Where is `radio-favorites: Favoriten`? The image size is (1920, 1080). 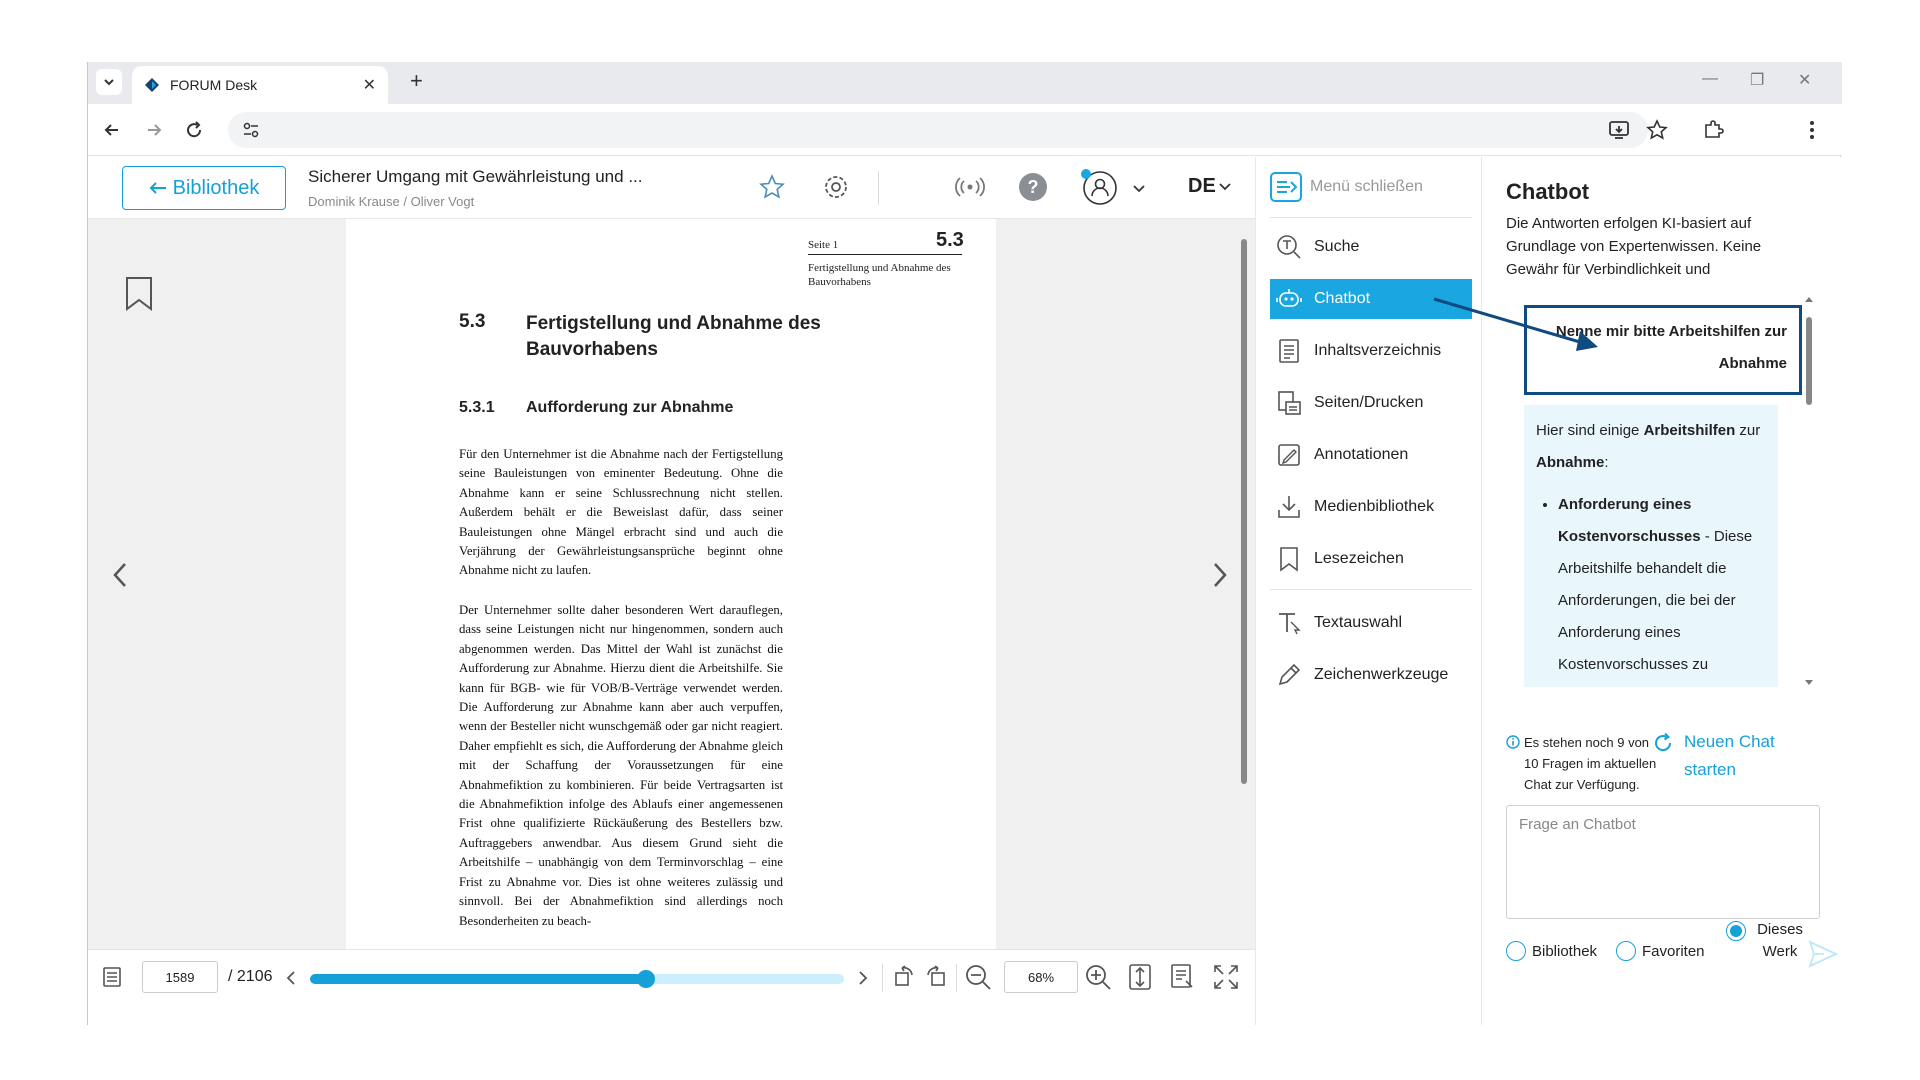 radio-favorites: Favoriten is located at coordinates (1660, 951).